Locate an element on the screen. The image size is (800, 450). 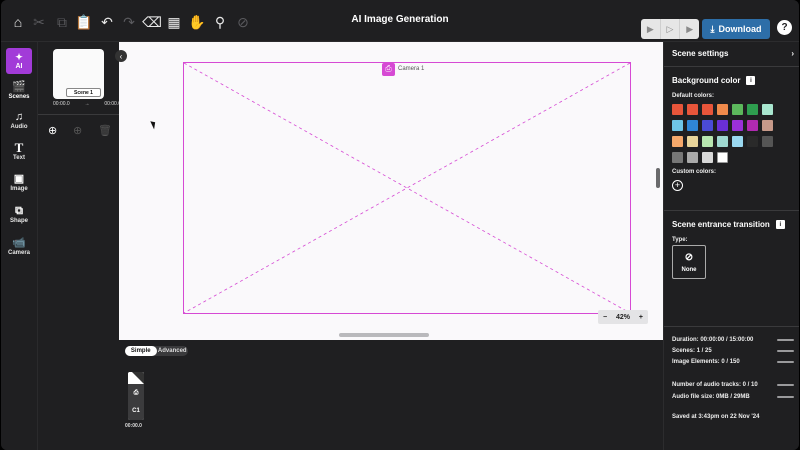
shapes-icon: ⧉ is located at coordinates (19, 211).